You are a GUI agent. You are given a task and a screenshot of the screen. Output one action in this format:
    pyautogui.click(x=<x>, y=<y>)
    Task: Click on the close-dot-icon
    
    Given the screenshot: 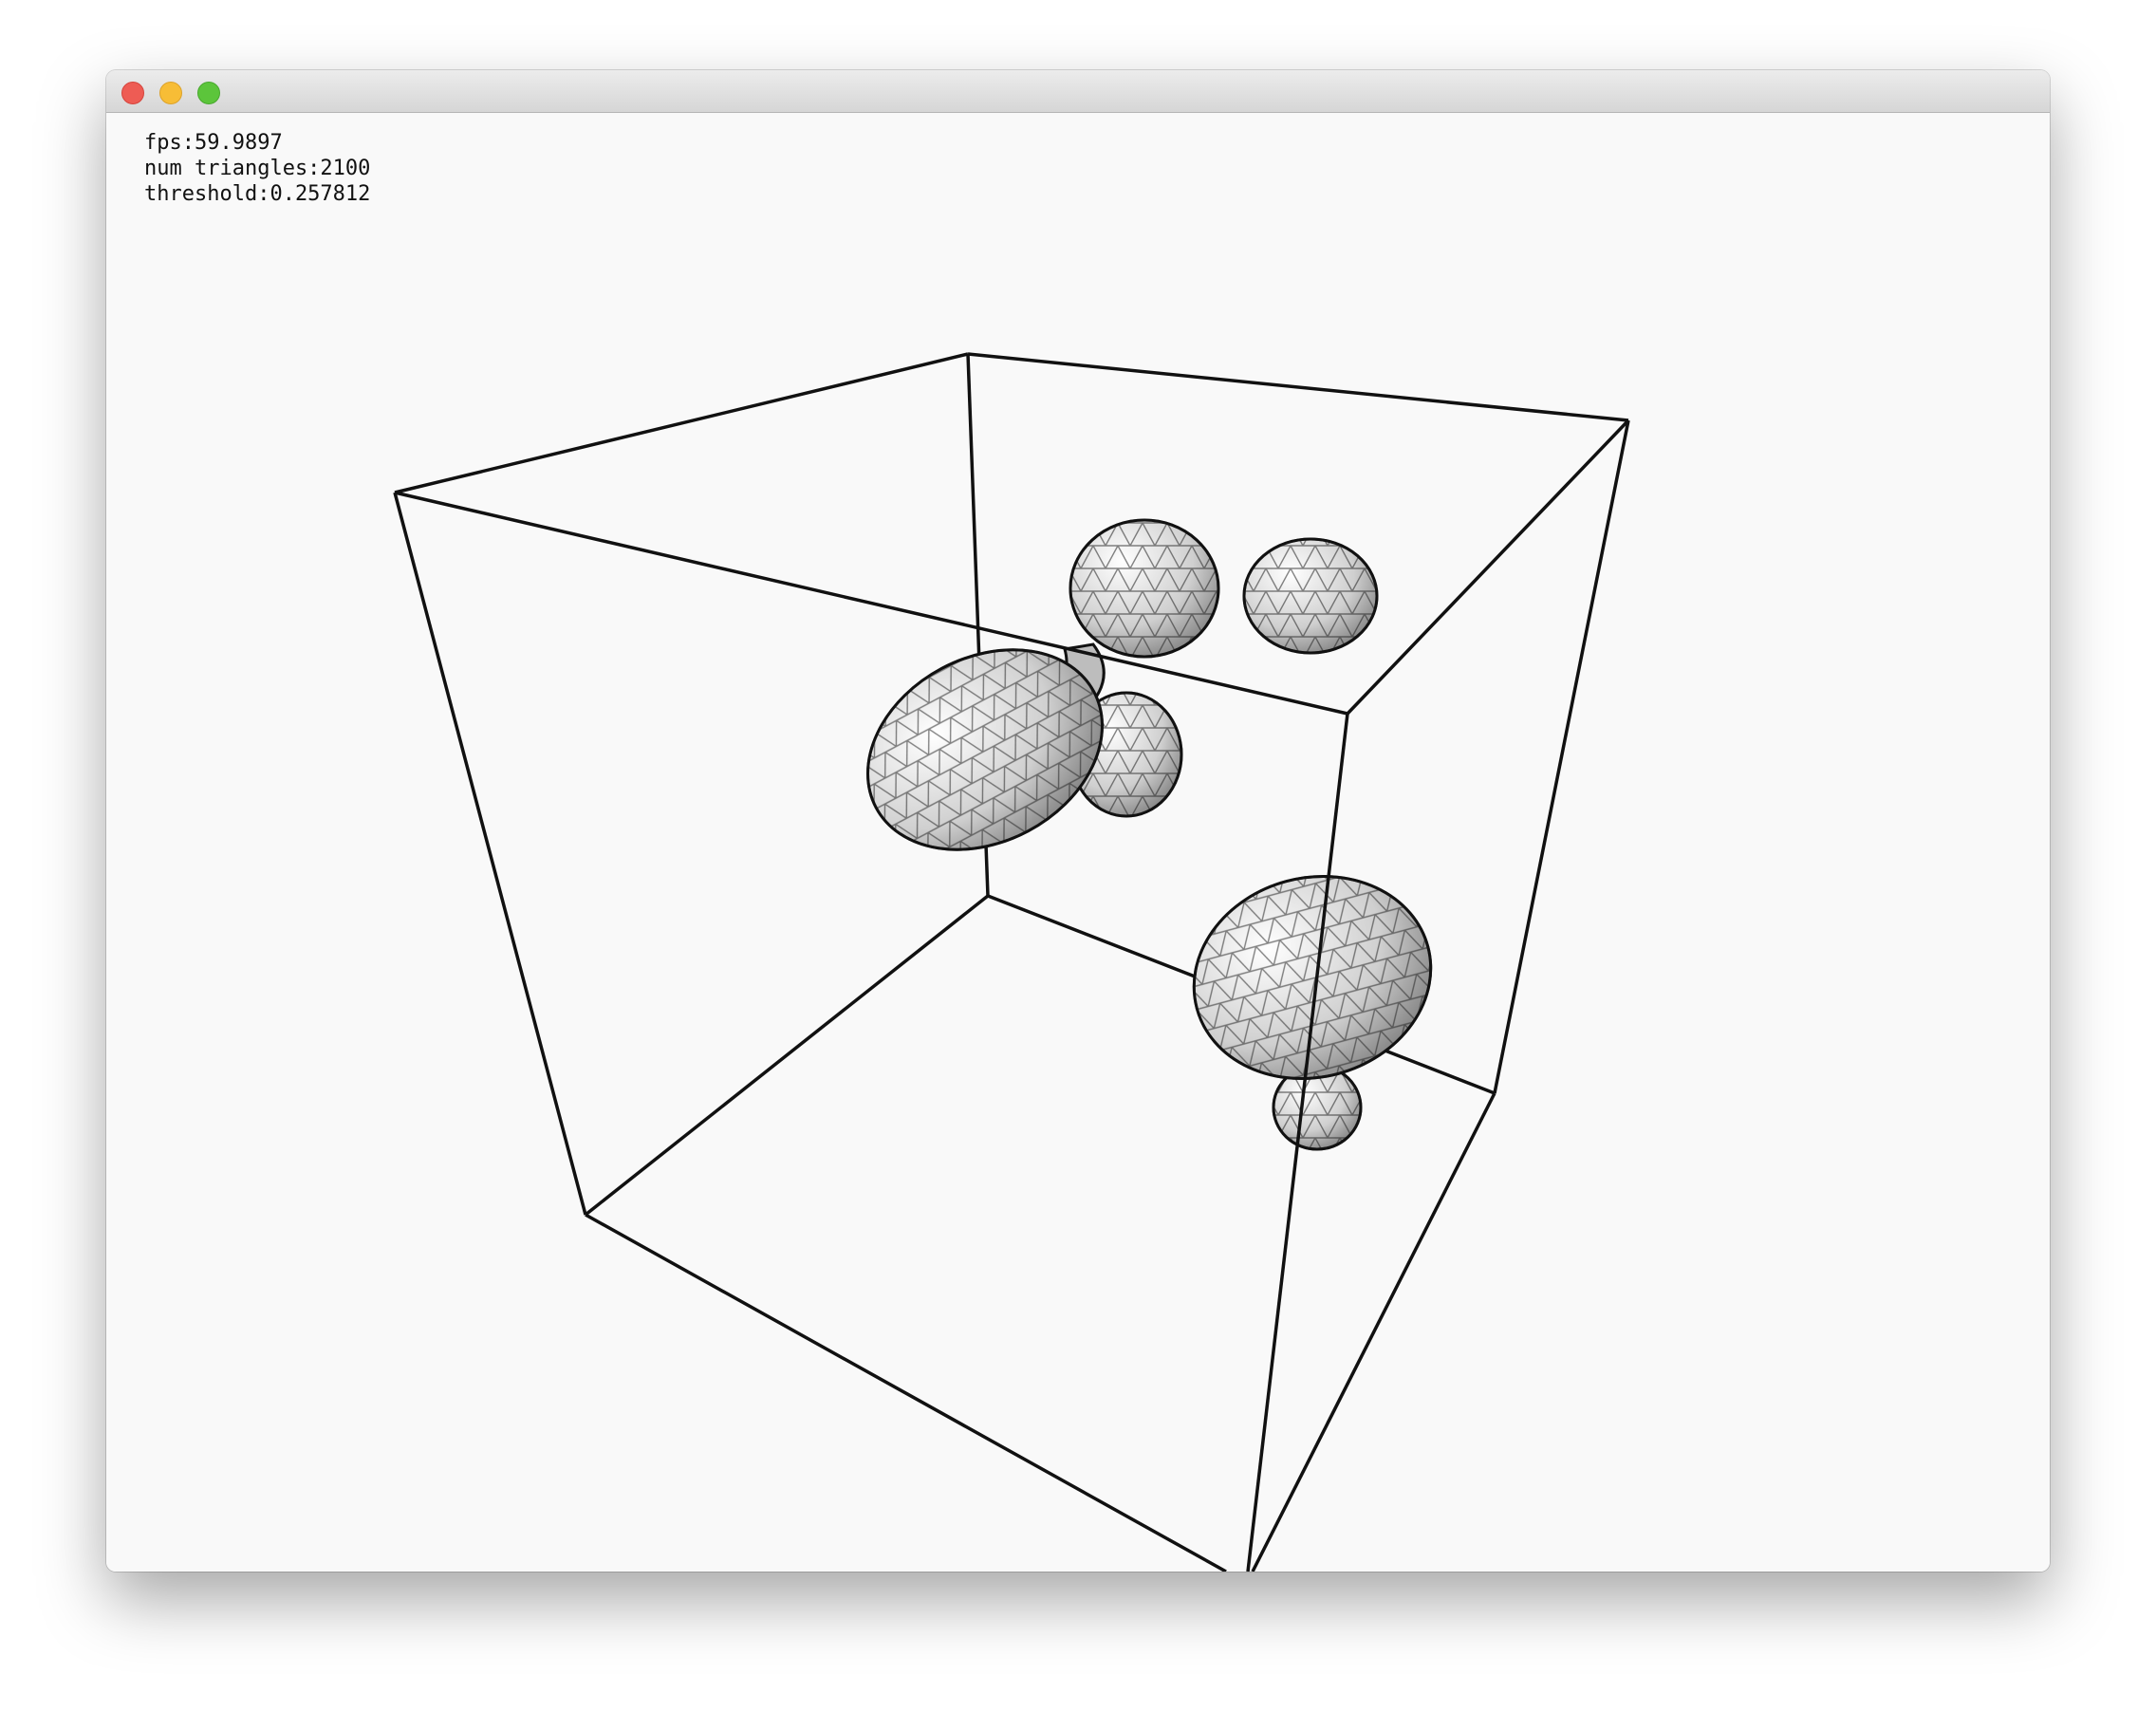 What is the action you would take?
    pyautogui.click(x=132, y=93)
    